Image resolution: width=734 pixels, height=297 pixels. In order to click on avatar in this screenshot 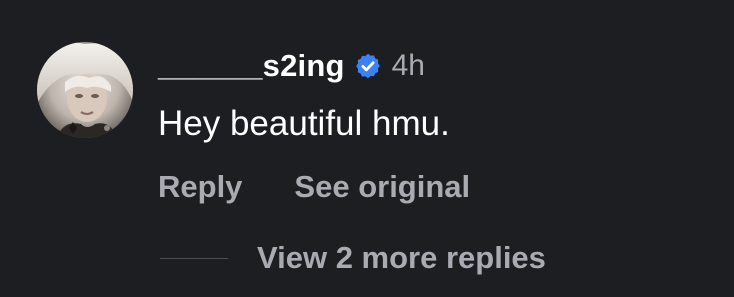, I will do `click(85, 90)`.